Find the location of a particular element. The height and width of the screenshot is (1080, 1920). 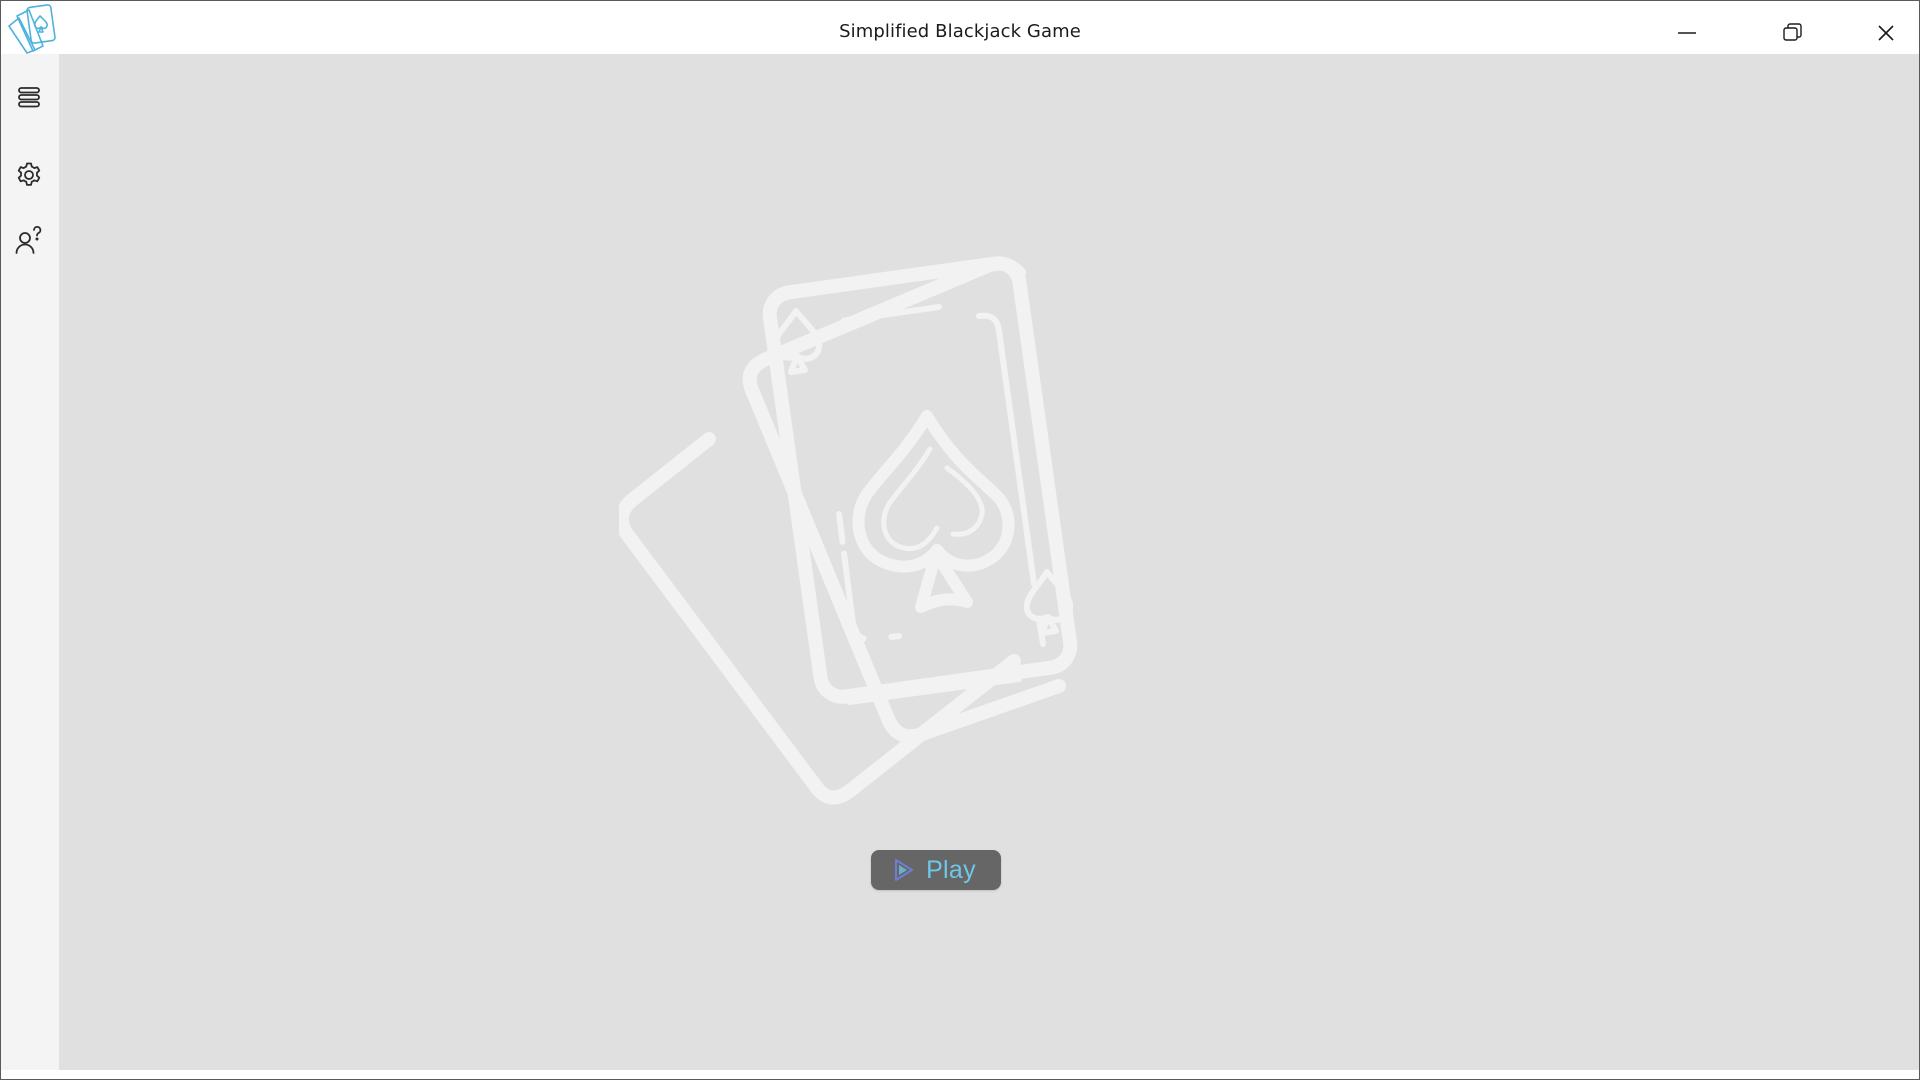

sidebar-item-settings is located at coordinates (29, 175).